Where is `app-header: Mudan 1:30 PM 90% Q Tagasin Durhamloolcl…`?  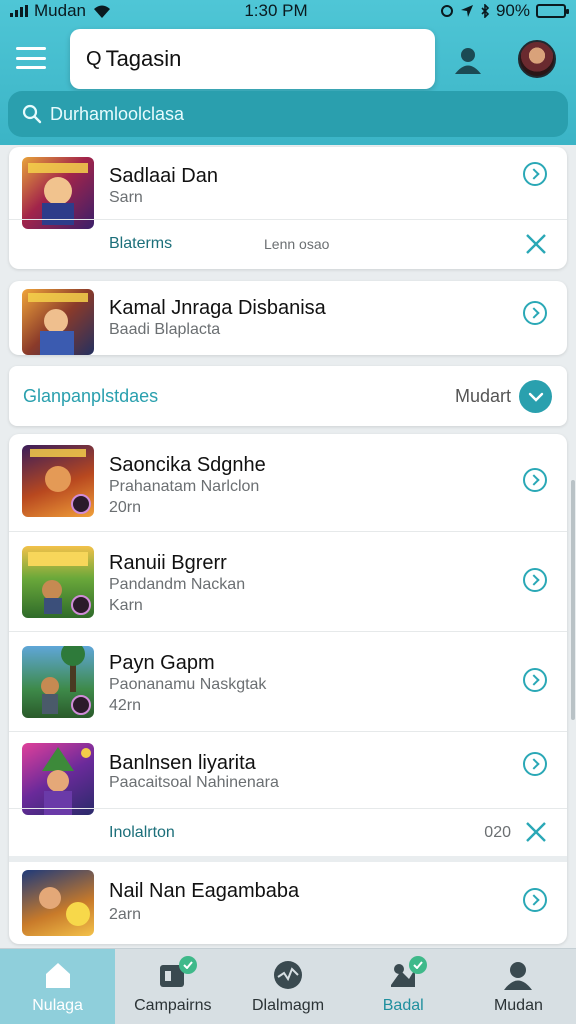
app-header: Mudan 1:30 PM 90% Q Tagasin Durhamloolcl… is located at coordinates (288, 72).